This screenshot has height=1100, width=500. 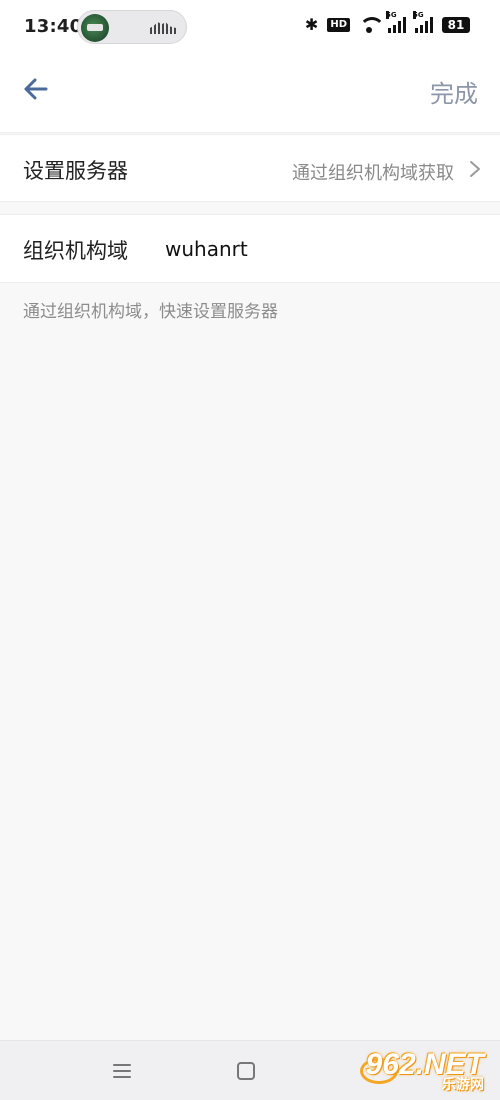 What do you see at coordinates (122, 1071) in the screenshot?
I see `menu-icon` at bounding box center [122, 1071].